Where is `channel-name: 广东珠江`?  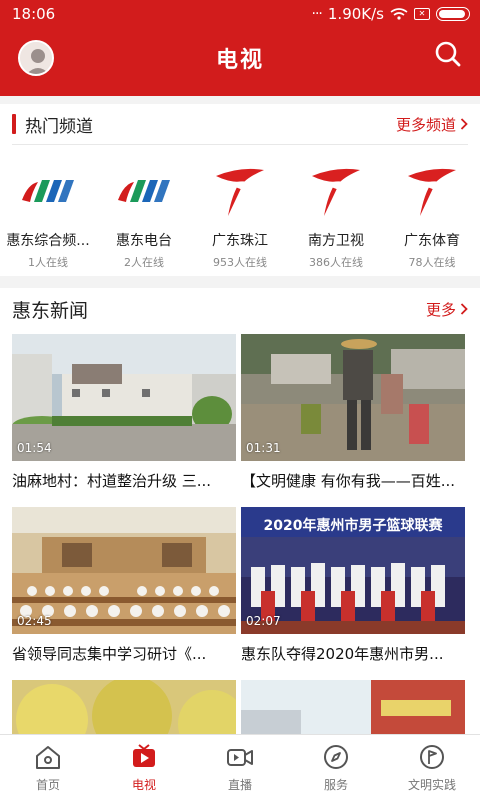 channel-name: 广东珠江 is located at coordinates (240, 241).